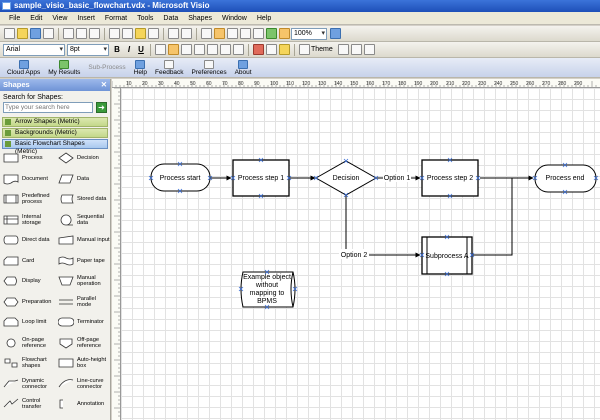 This screenshot has width=600, height=420. I want to click on about-button: About, so click(243, 67).